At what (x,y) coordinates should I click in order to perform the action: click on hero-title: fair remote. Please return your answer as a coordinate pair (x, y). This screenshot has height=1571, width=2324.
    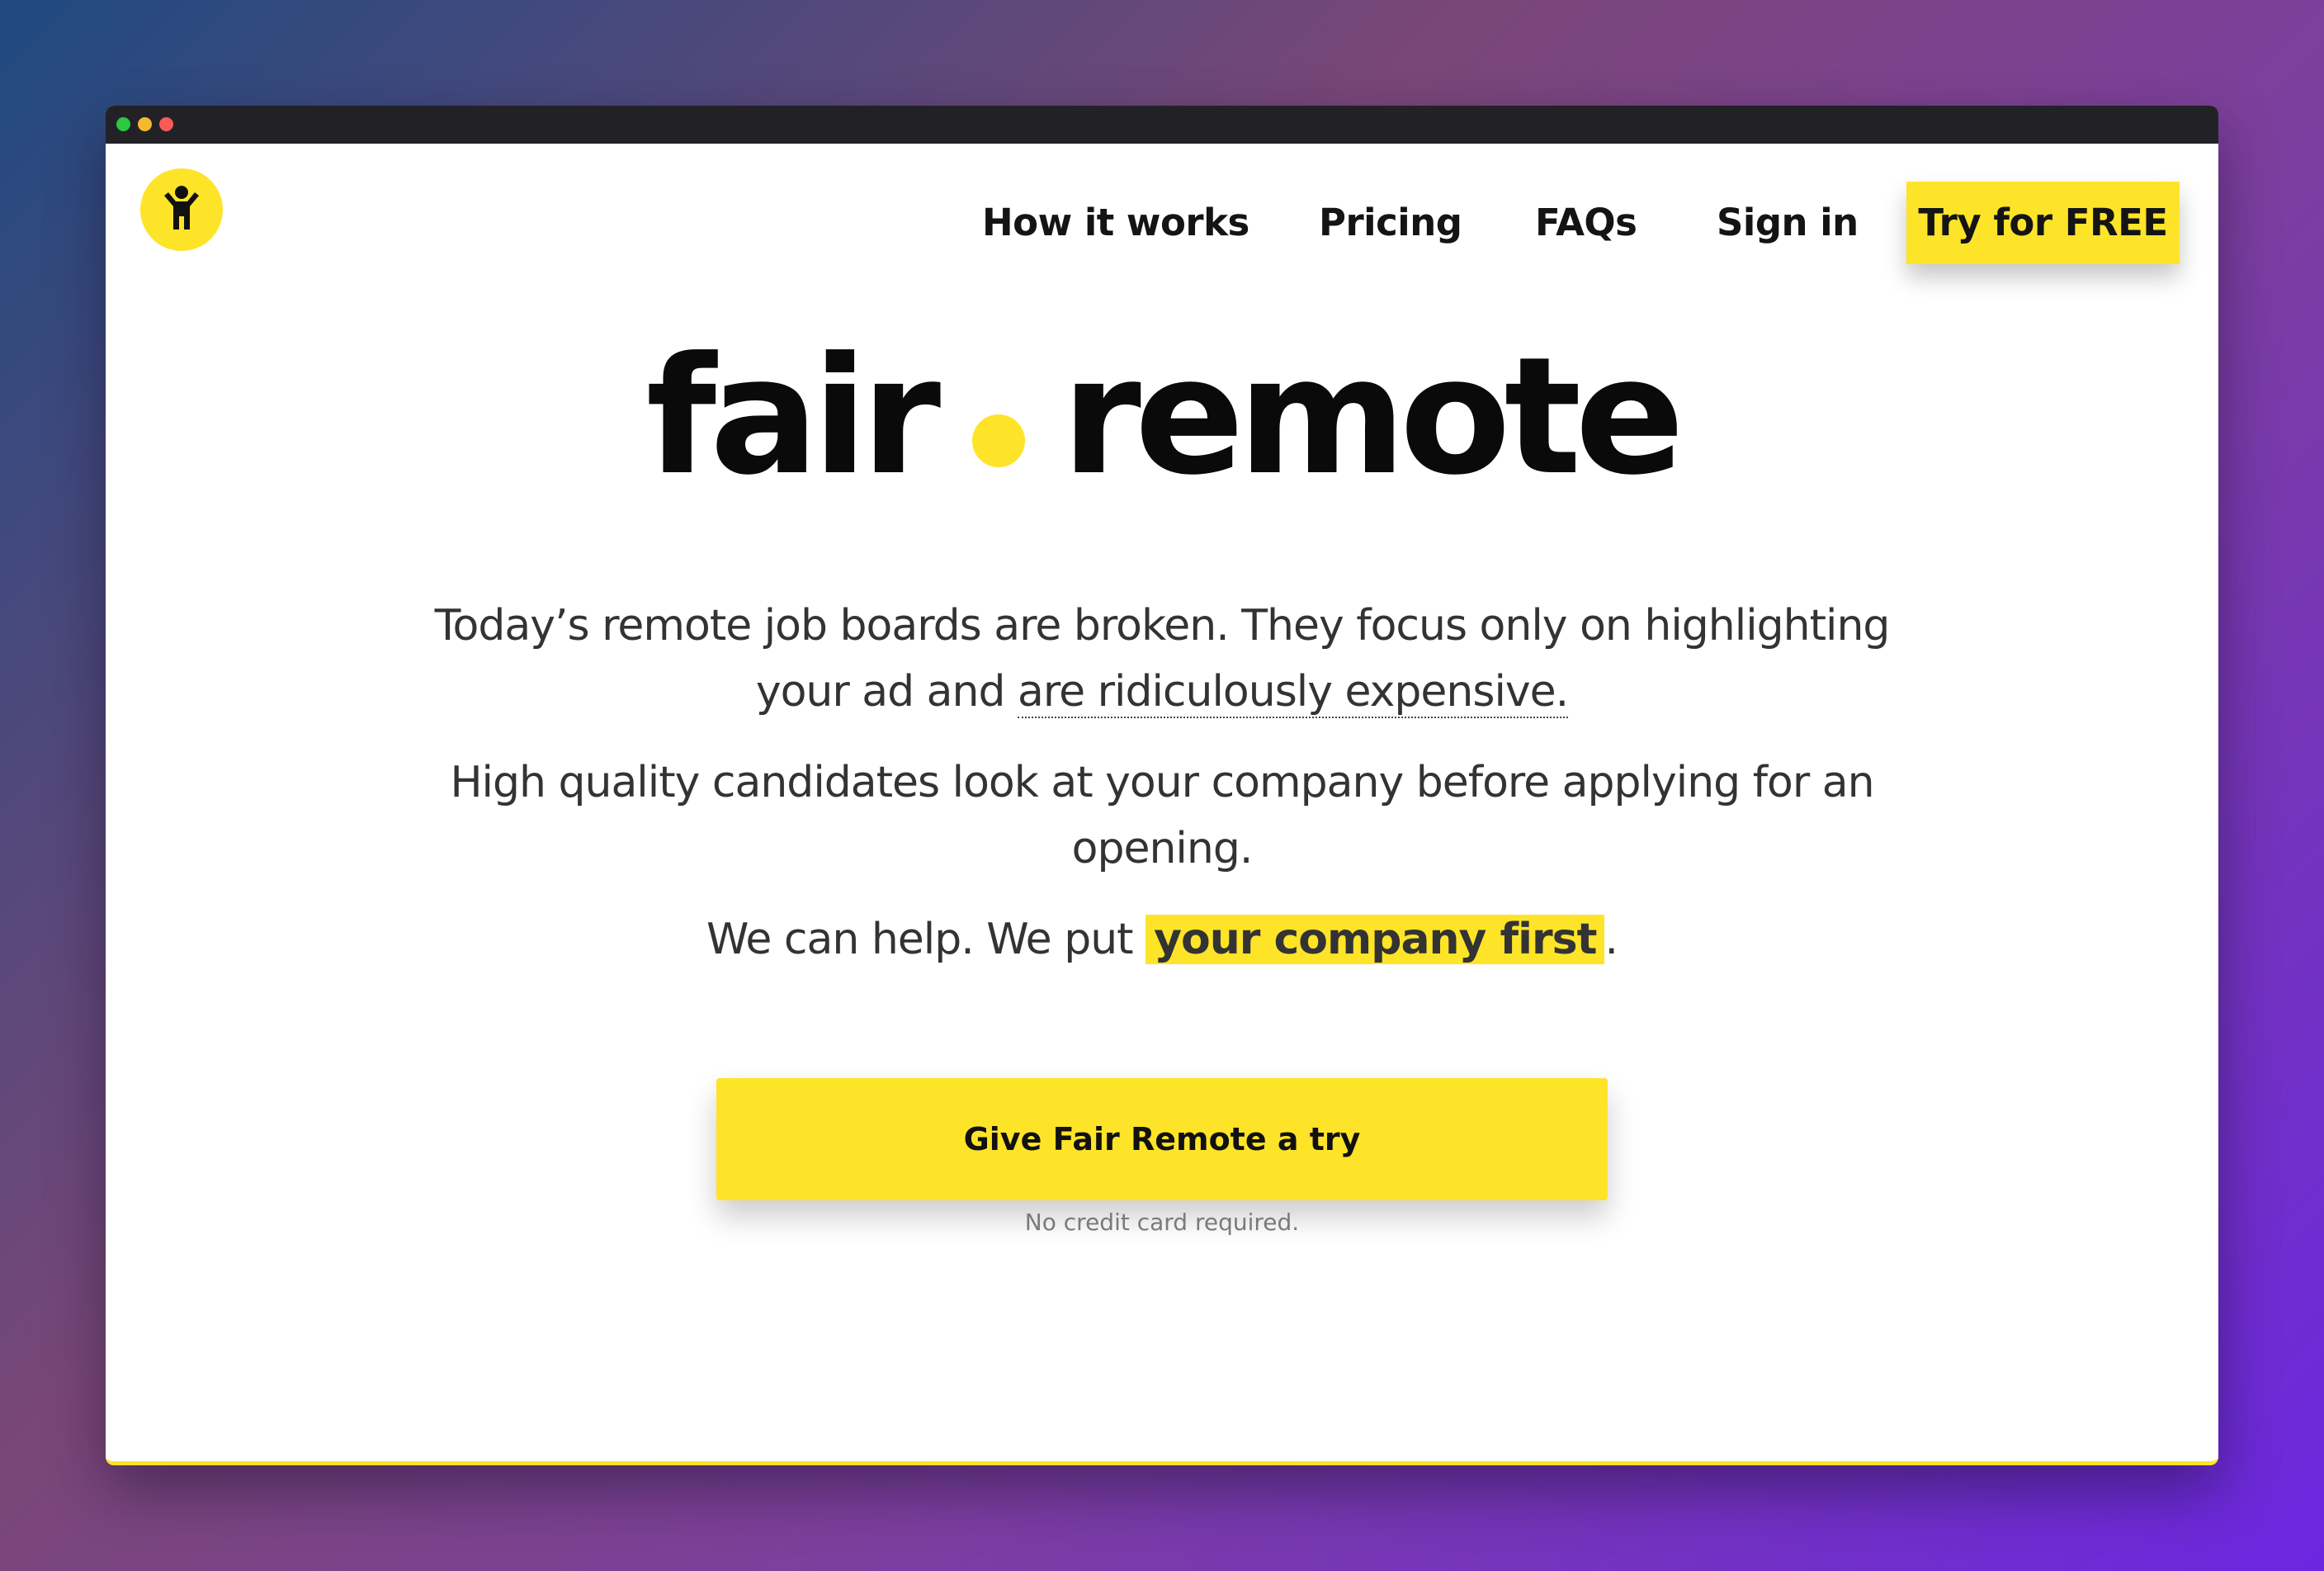
    Looking at the image, I should click on (1162, 417).